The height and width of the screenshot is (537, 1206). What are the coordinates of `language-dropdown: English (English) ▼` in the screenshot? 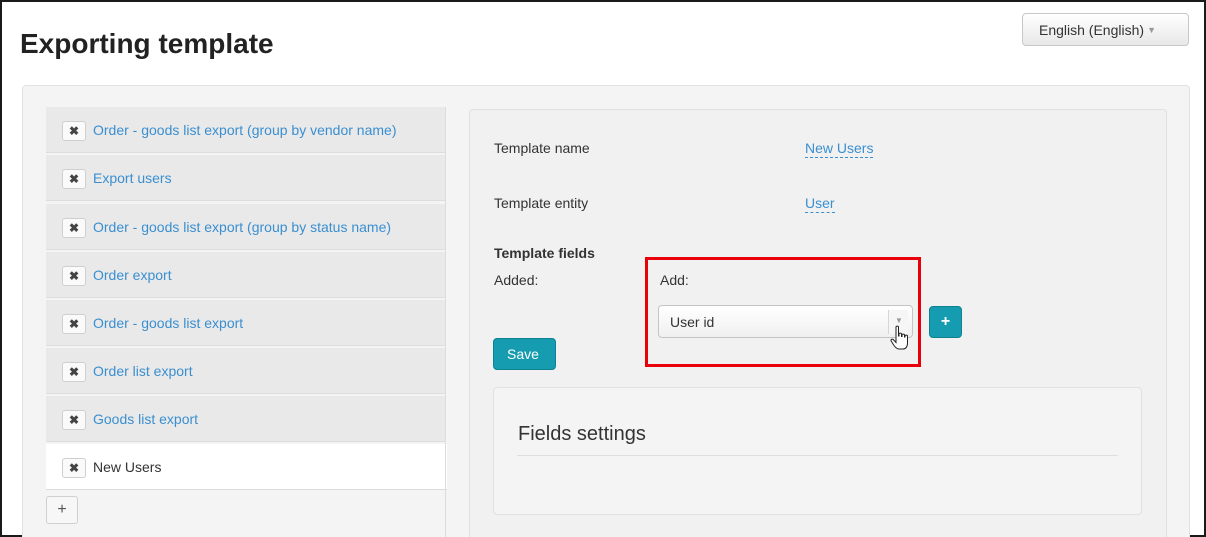 It's located at (1105, 29).